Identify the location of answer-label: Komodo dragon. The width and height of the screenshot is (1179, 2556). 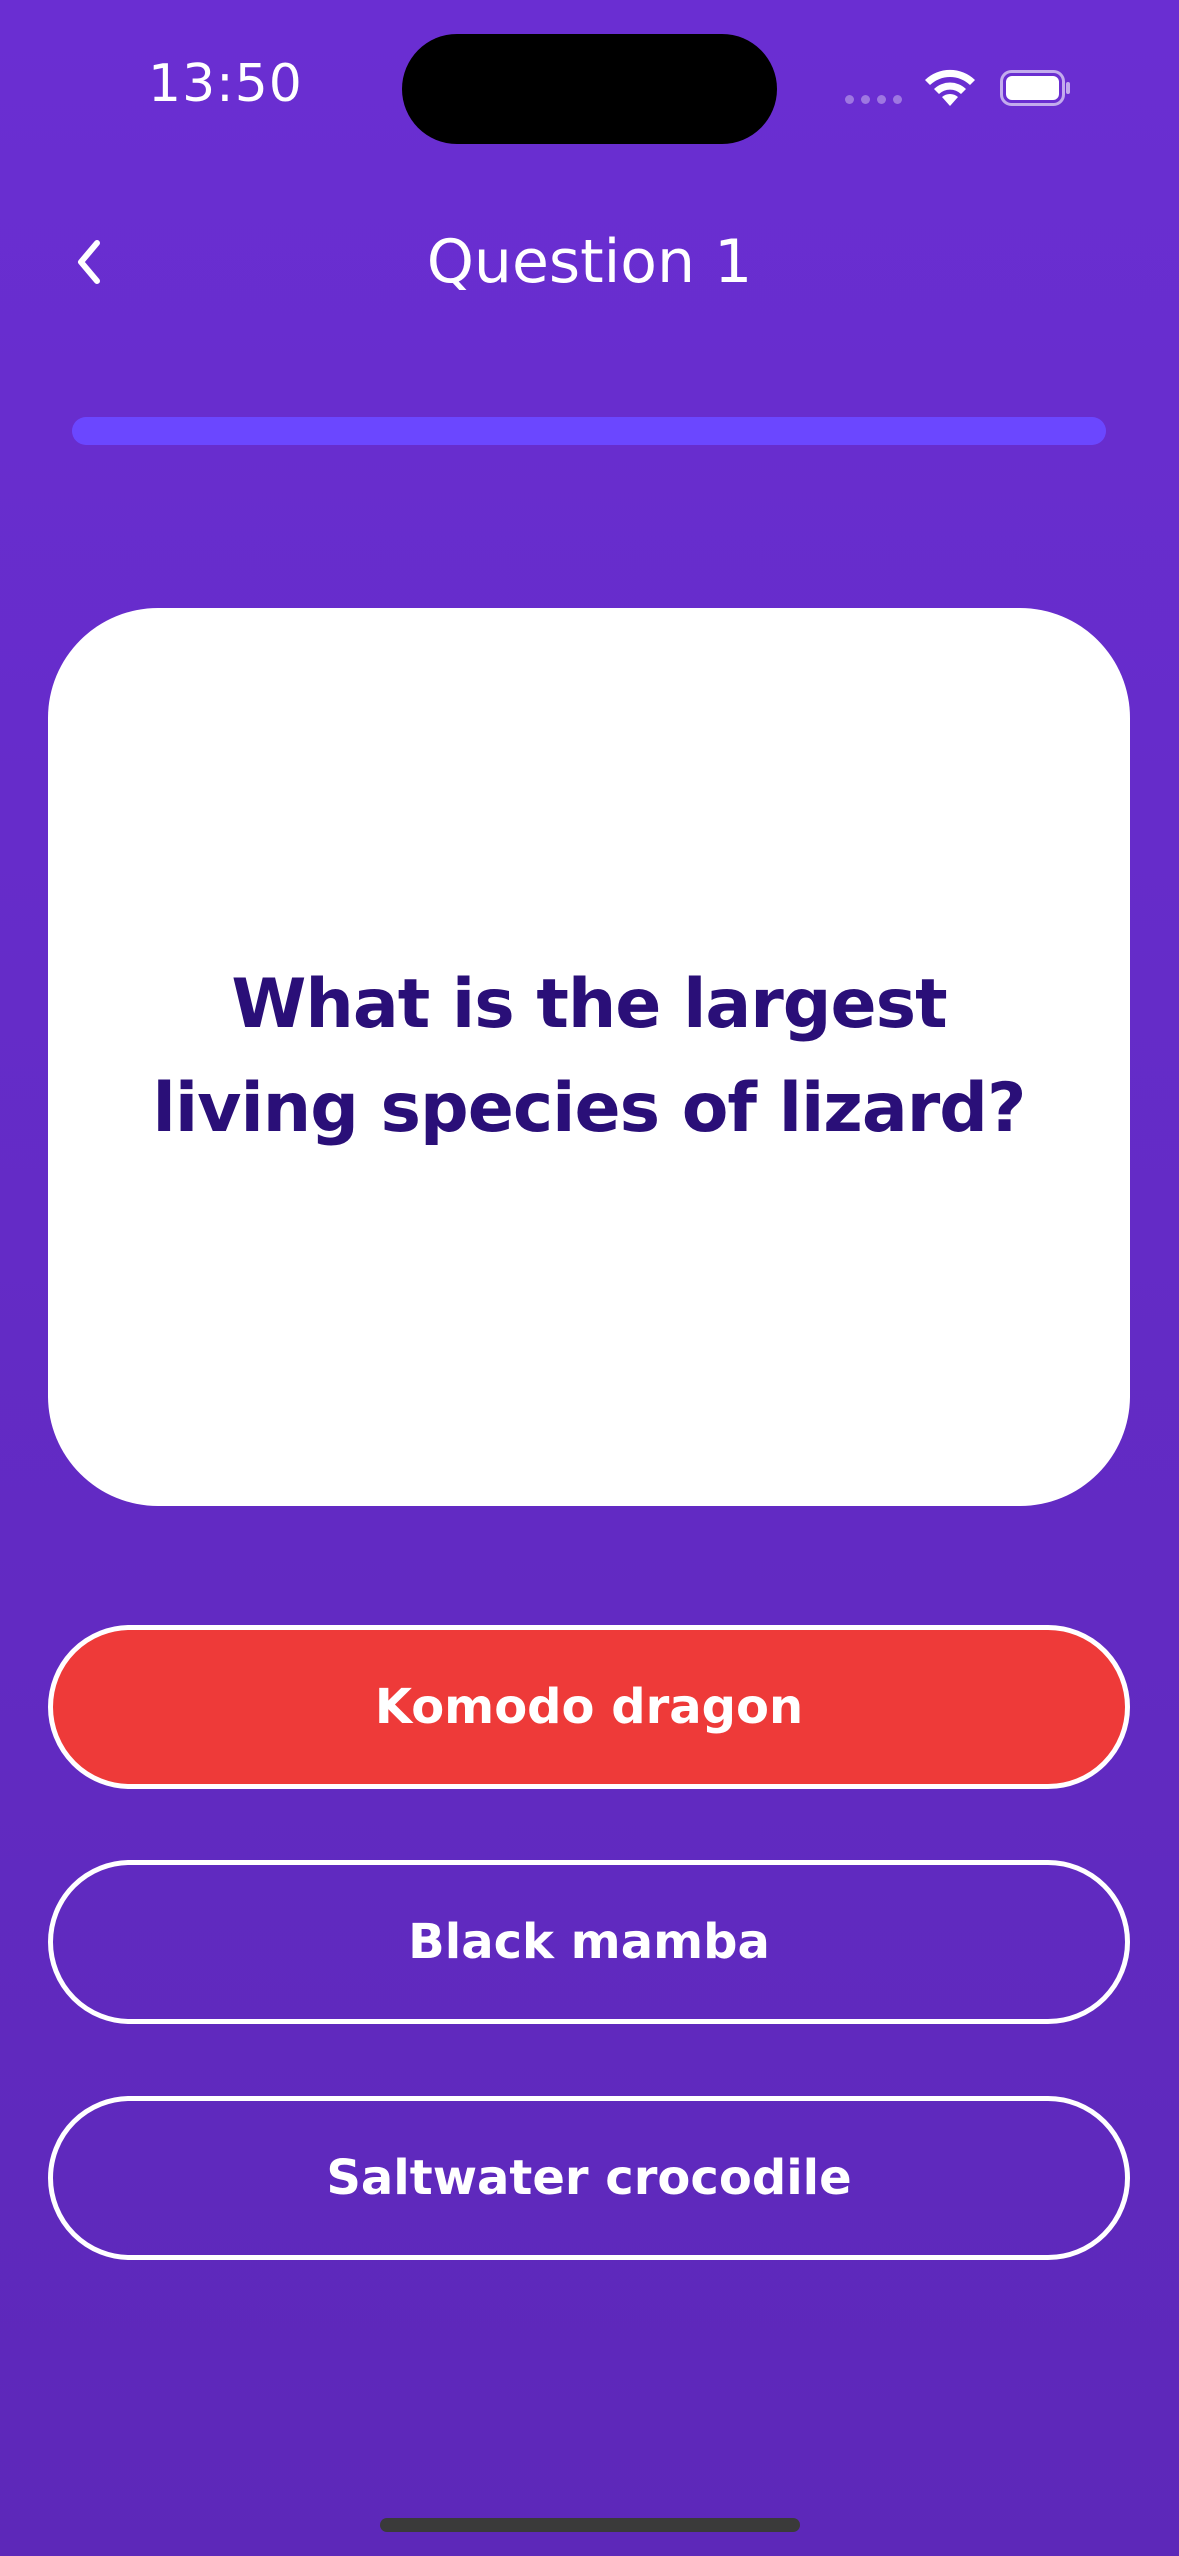
(589, 1707).